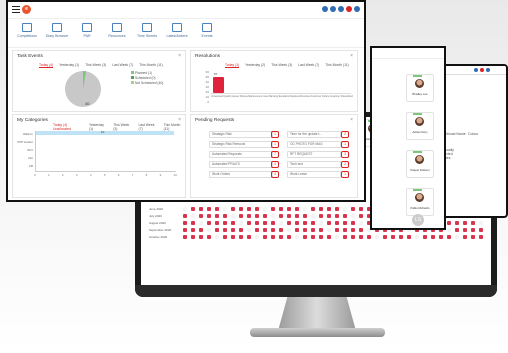 The image size is (508, 353). I want to click on nav-completions: Completions, so click(27, 33).